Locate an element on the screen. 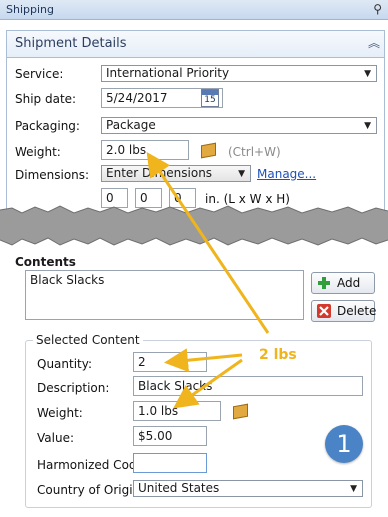 The width and height of the screenshot is (388, 517). annotation-callout: 2 lbs is located at coordinates (278, 355).